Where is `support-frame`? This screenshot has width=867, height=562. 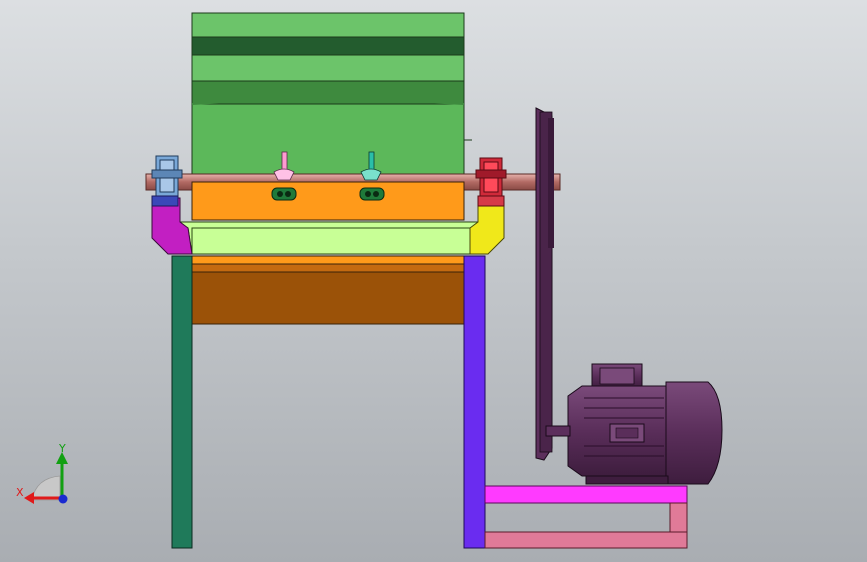 support-frame is located at coordinates (331, 238).